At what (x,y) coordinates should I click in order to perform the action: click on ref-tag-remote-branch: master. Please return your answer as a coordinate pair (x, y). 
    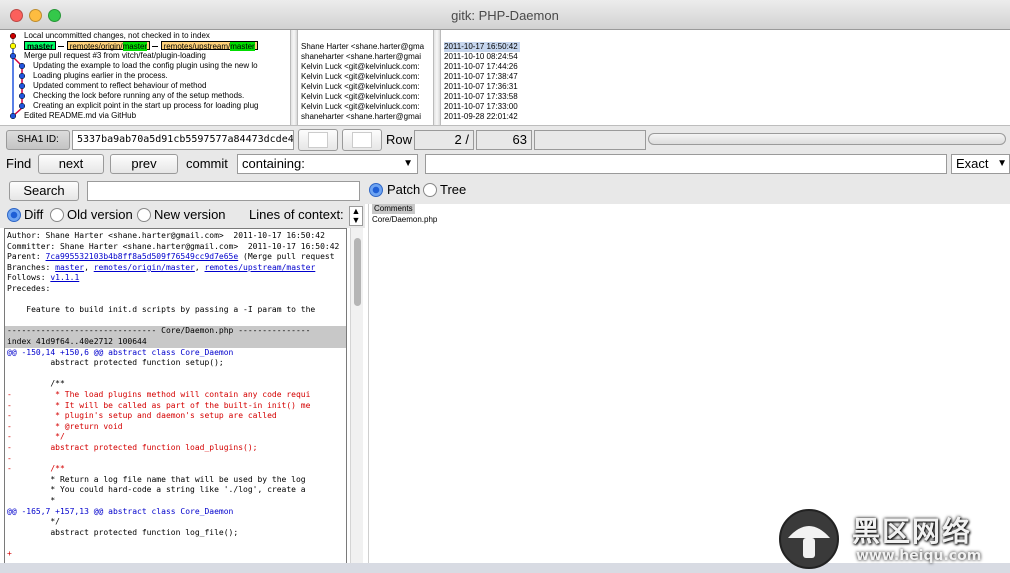
    Looking at the image, I should click on (242, 46).